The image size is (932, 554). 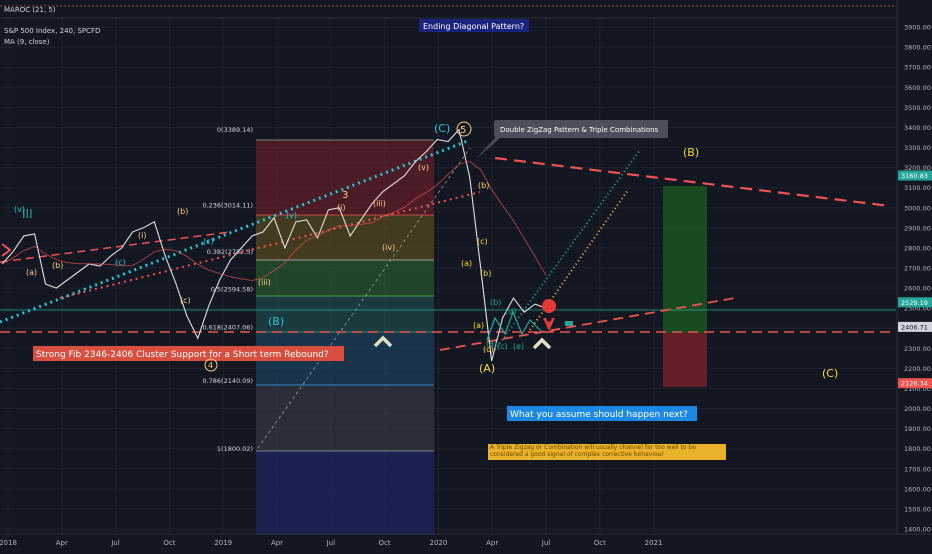 What do you see at coordinates (518, 346) in the screenshot?
I see `wave-label-e-teal: (e)` at bounding box center [518, 346].